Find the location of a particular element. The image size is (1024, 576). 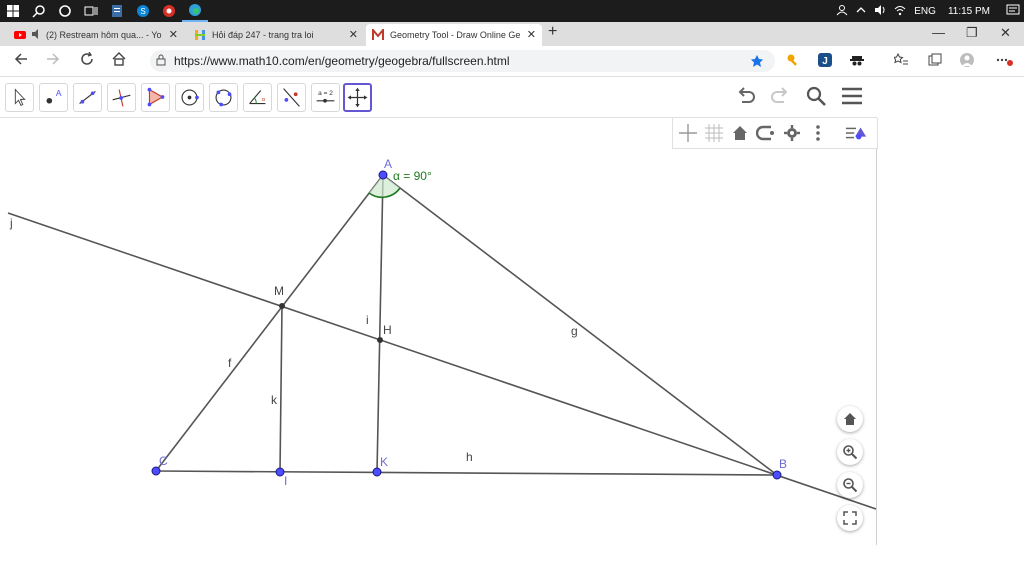

people-icon is located at coordinates (842, 11).